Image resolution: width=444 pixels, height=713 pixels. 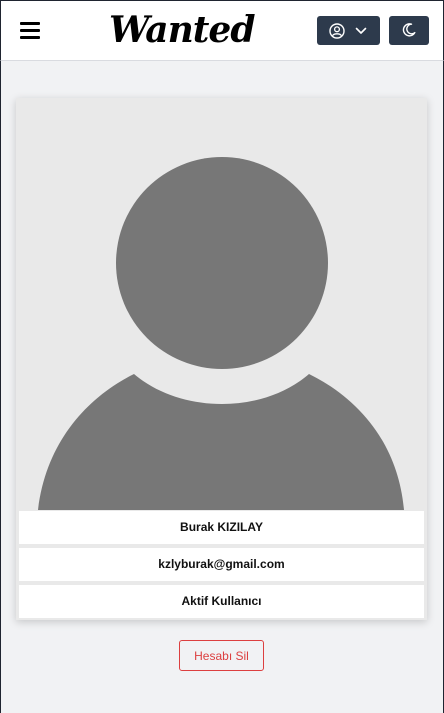 I want to click on theme-toggle-button, so click(x=409, y=30).